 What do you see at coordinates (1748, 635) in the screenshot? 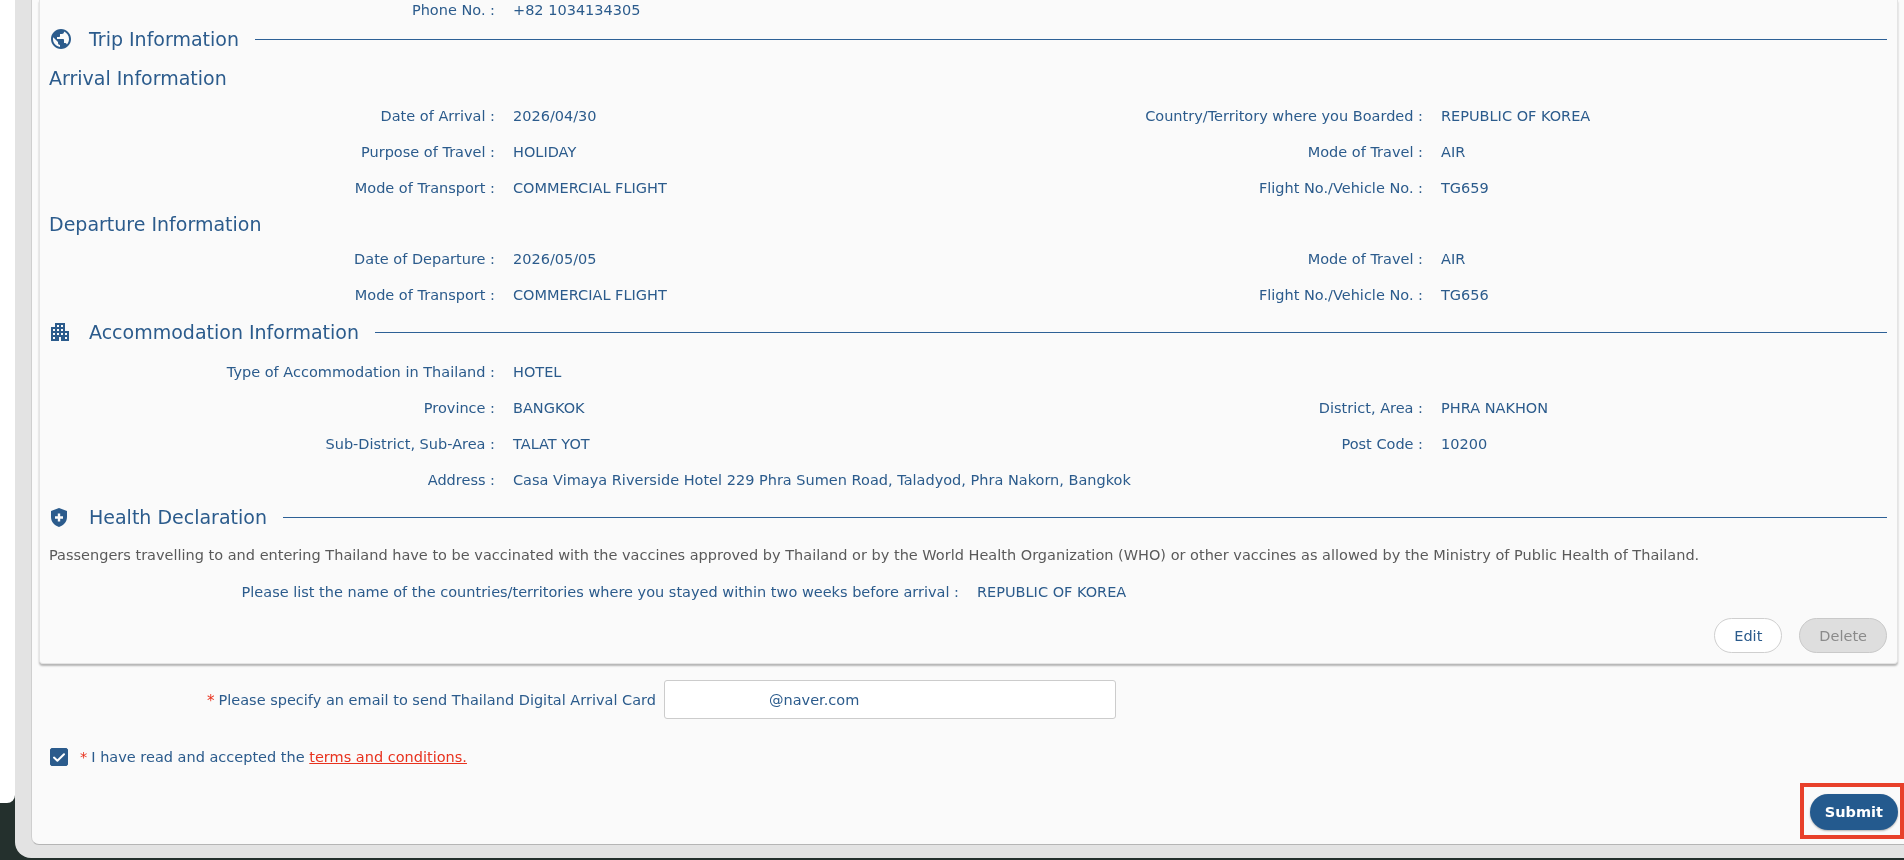
I see `edit-button: Edit` at bounding box center [1748, 635].